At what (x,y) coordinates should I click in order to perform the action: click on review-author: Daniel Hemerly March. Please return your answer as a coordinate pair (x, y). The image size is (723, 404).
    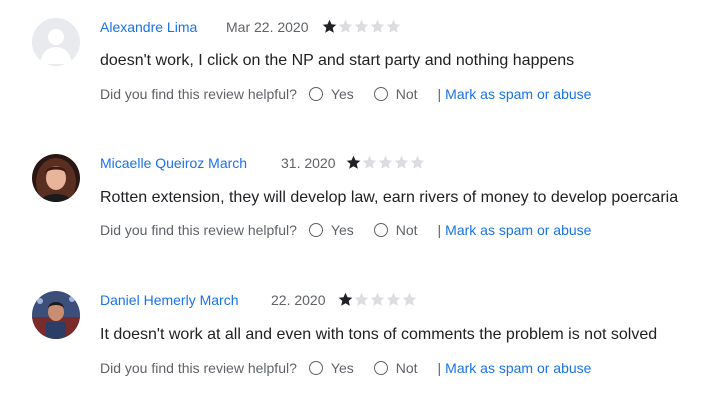
    Looking at the image, I should click on (169, 300).